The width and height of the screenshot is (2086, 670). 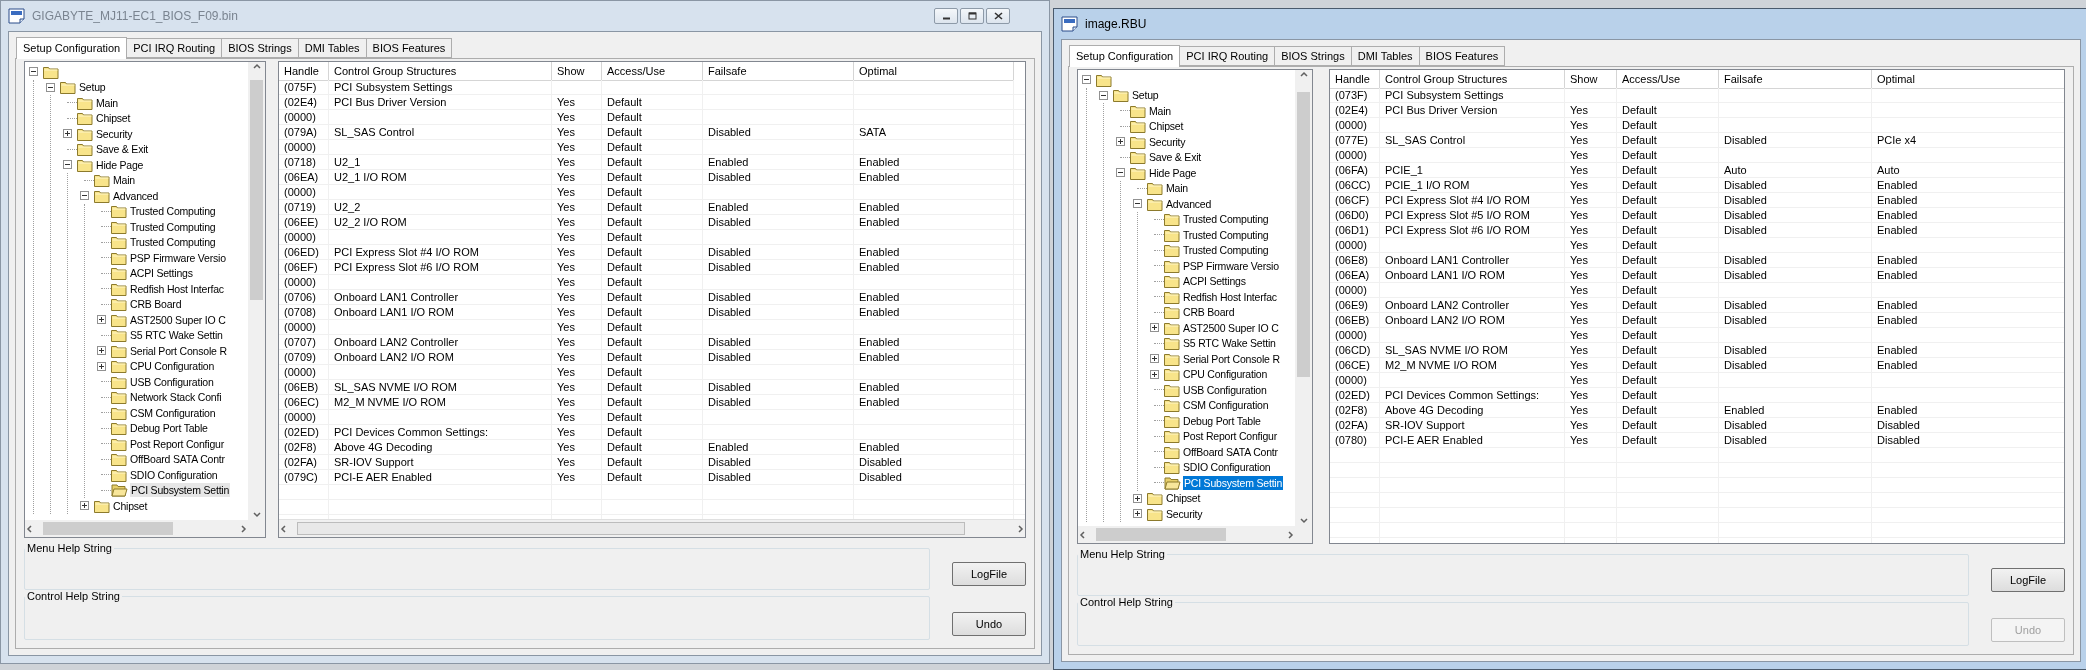 What do you see at coordinates (972, 16) in the screenshot?
I see `maximize-button` at bounding box center [972, 16].